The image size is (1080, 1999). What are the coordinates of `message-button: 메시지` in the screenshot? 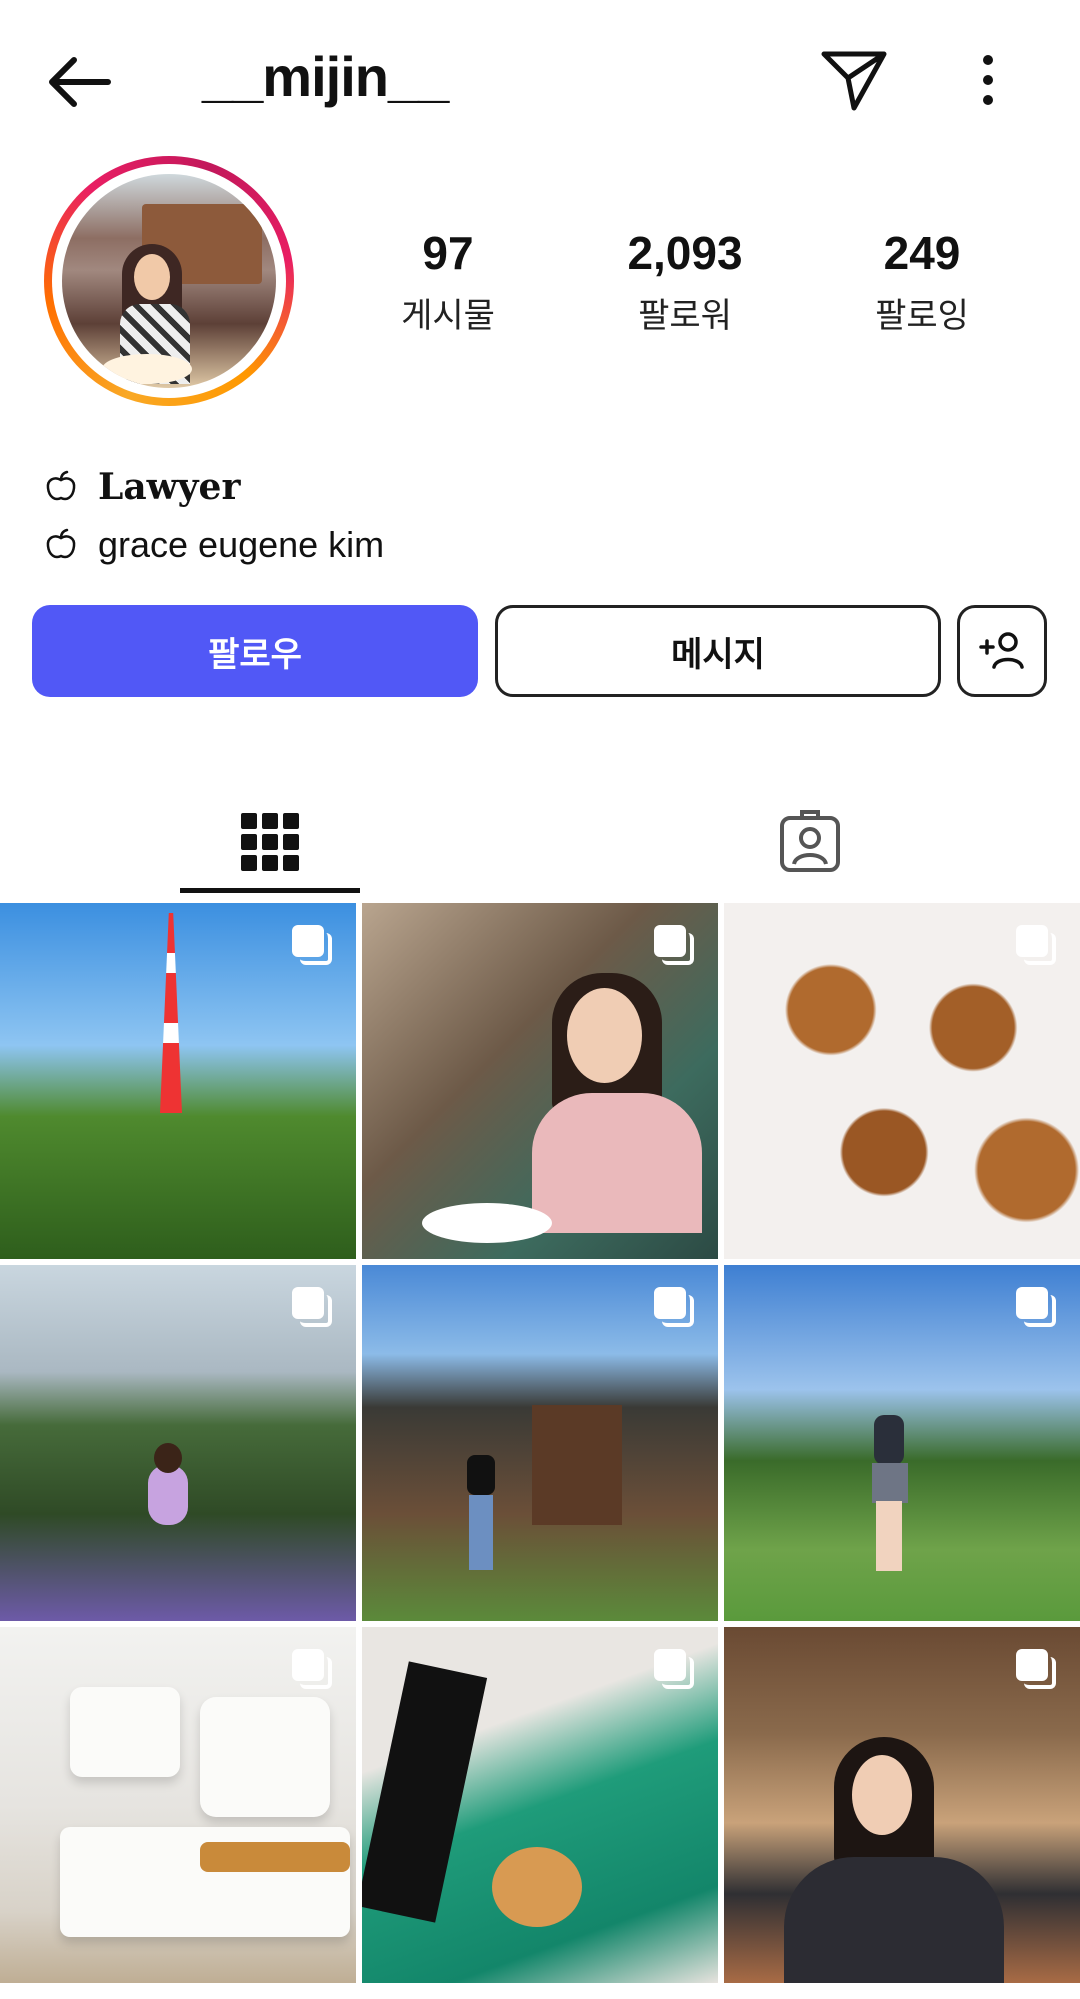 It's located at (718, 651).